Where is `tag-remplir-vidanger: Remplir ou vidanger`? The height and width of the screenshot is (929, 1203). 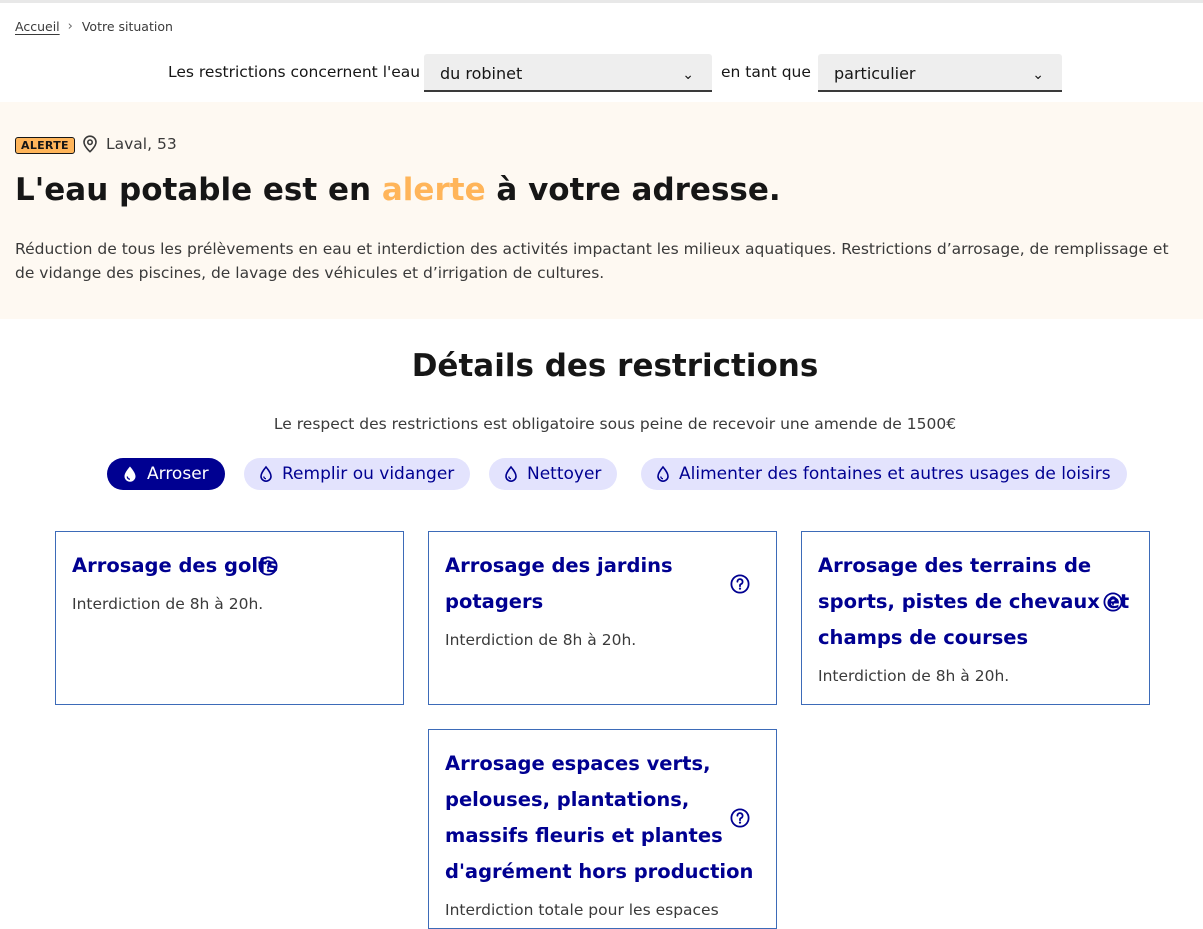 tag-remplir-vidanger: Remplir ou vidanger is located at coordinates (357, 474).